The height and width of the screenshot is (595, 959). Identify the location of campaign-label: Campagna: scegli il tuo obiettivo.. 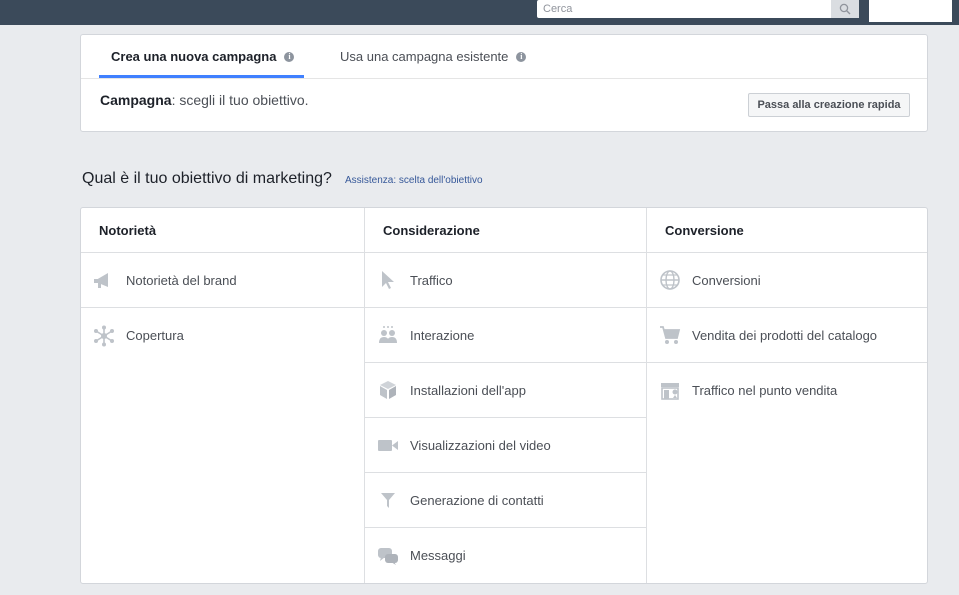
(204, 100).